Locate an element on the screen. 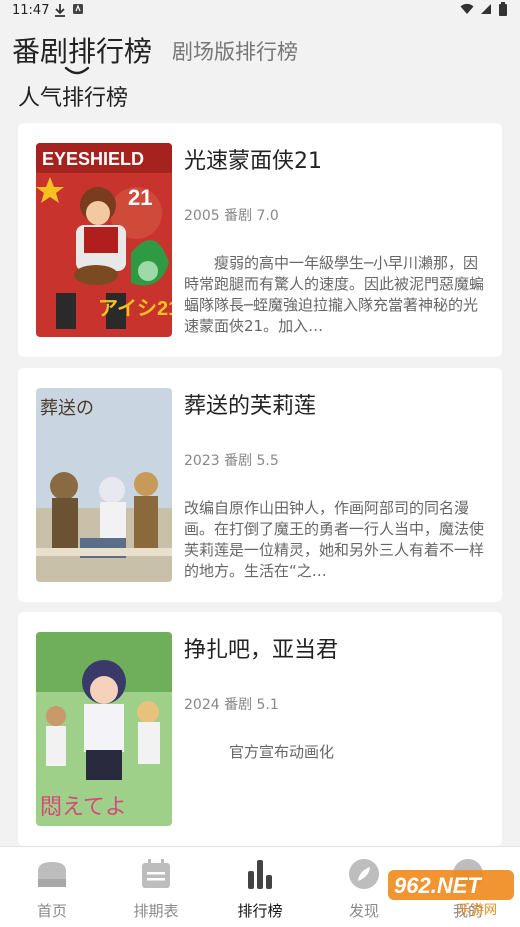 This screenshot has width=520, height=927. nav-ranking: 排行榜 is located at coordinates (260, 889).